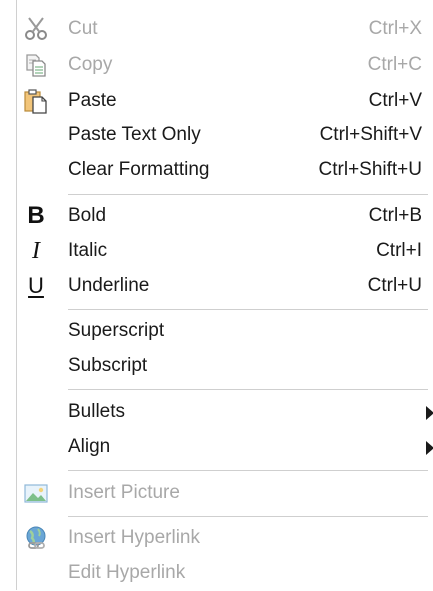 The height and width of the screenshot is (591, 433). What do you see at coordinates (83, 28) in the screenshot?
I see `menu-item-label: Cut` at bounding box center [83, 28].